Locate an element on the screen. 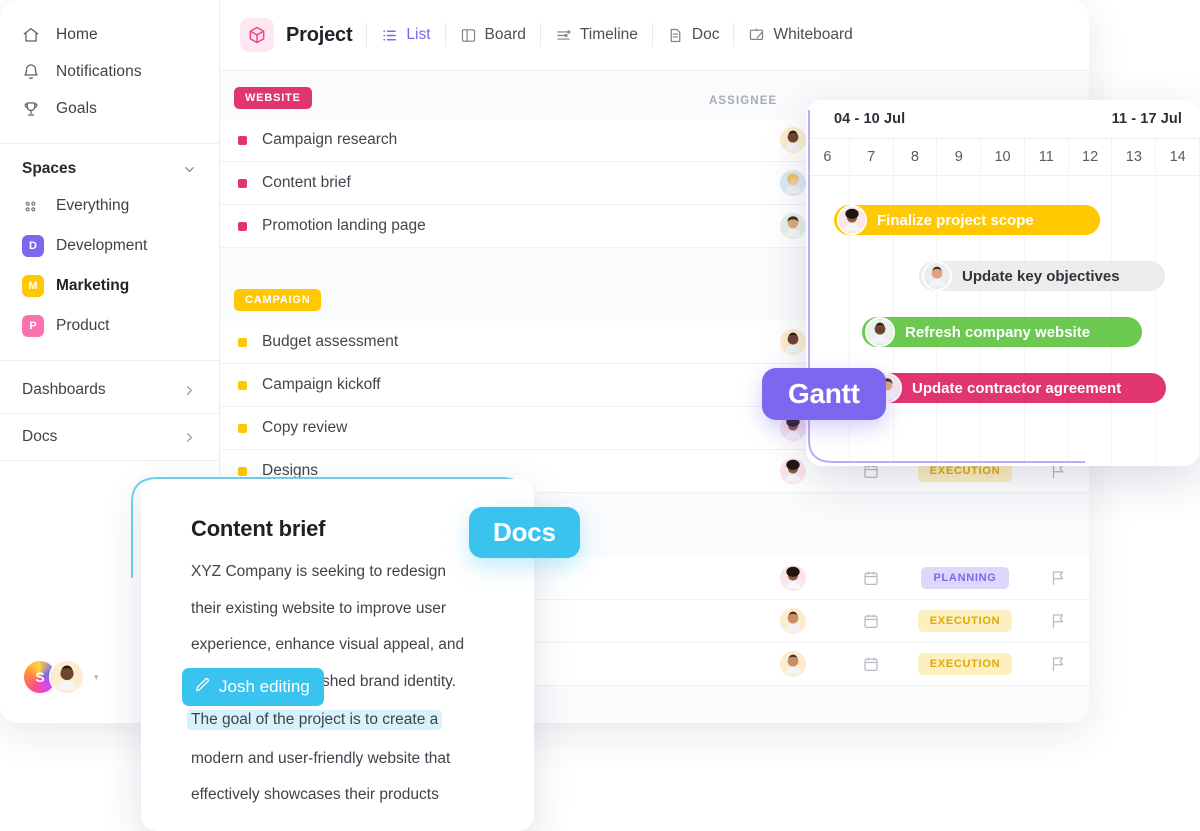 This screenshot has width=1200, height=831. user-avatar-group: S ▾ is located at coordinates (60, 677).